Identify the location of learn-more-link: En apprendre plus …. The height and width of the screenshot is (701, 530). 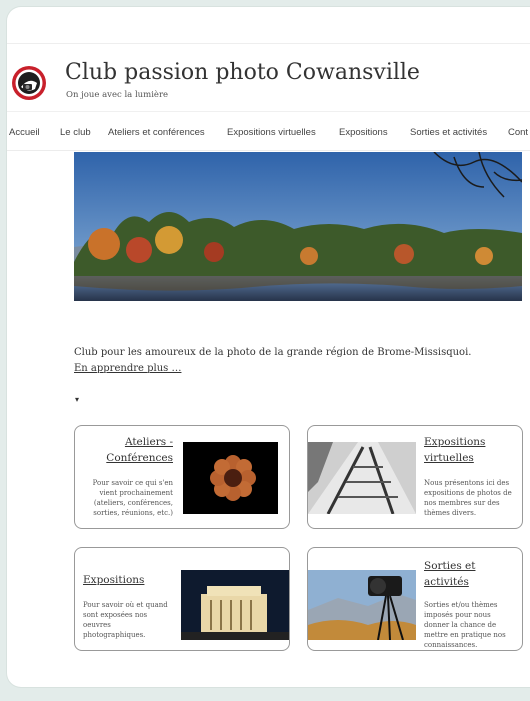
(127, 368).